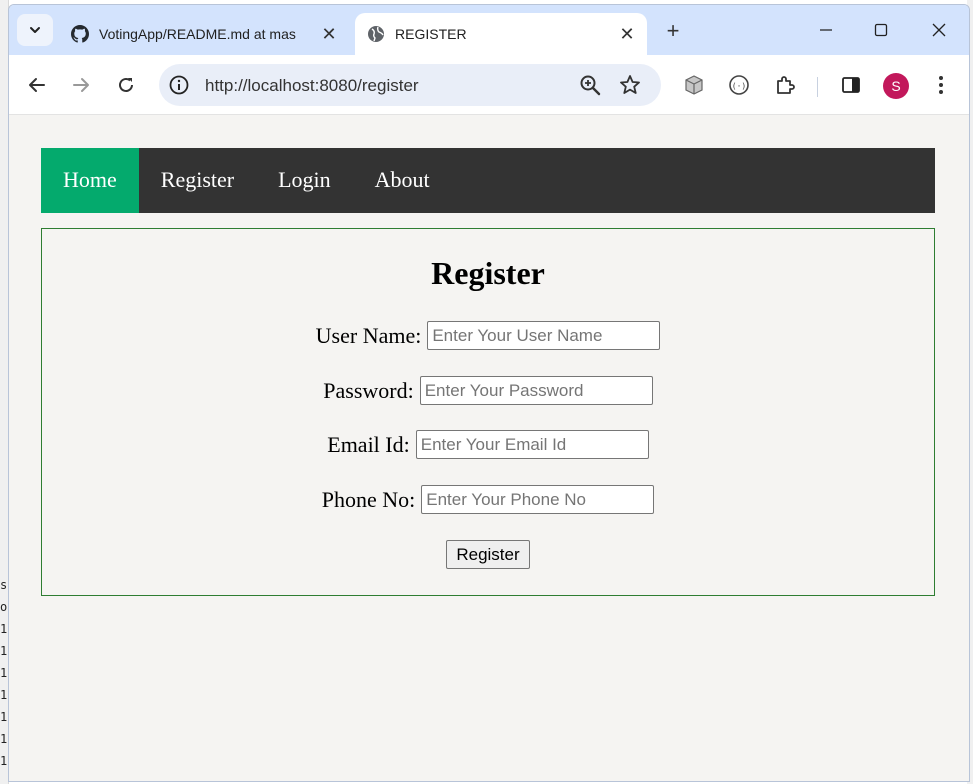  What do you see at coordinates (817, 87) in the screenshot?
I see `toolbar-divider` at bounding box center [817, 87].